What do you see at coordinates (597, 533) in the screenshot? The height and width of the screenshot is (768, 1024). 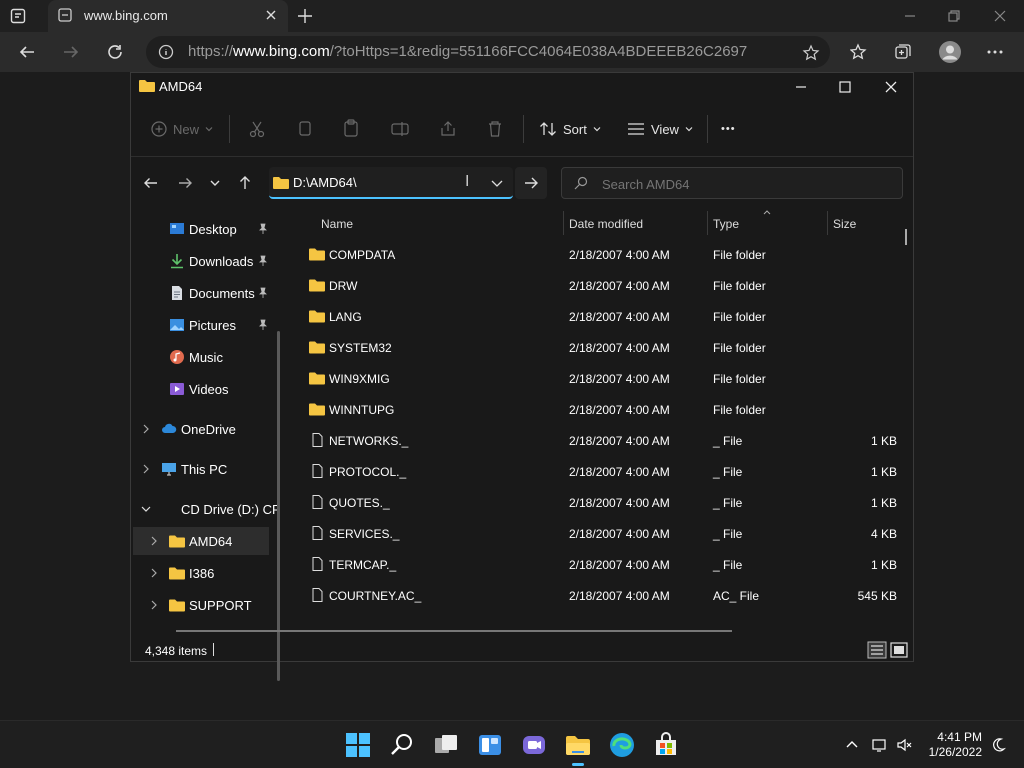 I see `file-row: SERVICES._ 2/18/2007 4:00 AM _ File 4 KB` at bounding box center [597, 533].